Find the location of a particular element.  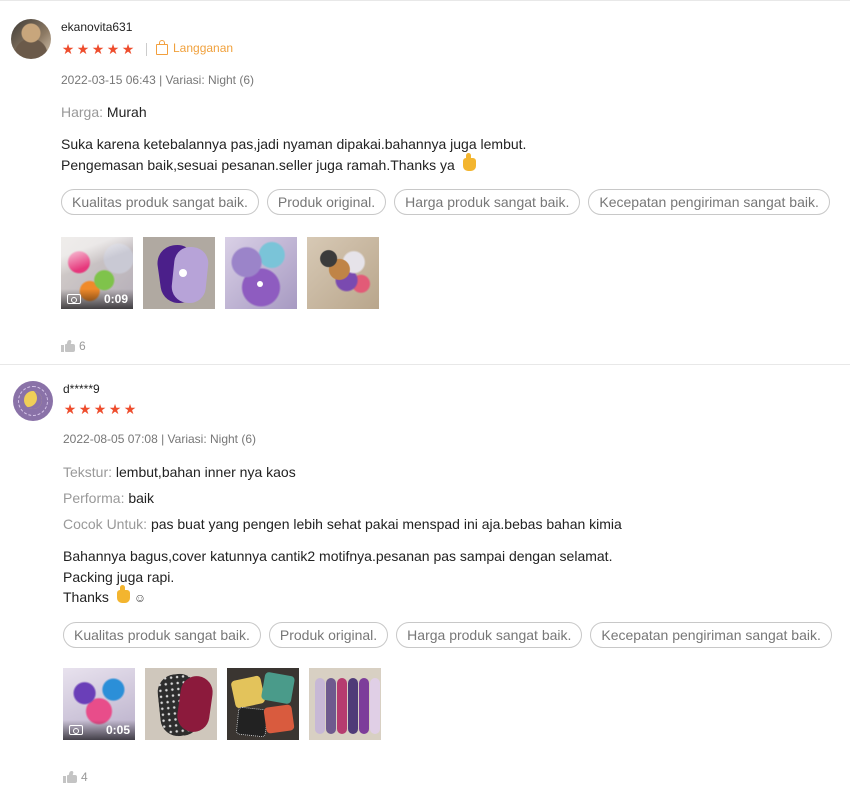

attribute-key: Performa: is located at coordinates (94, 498).